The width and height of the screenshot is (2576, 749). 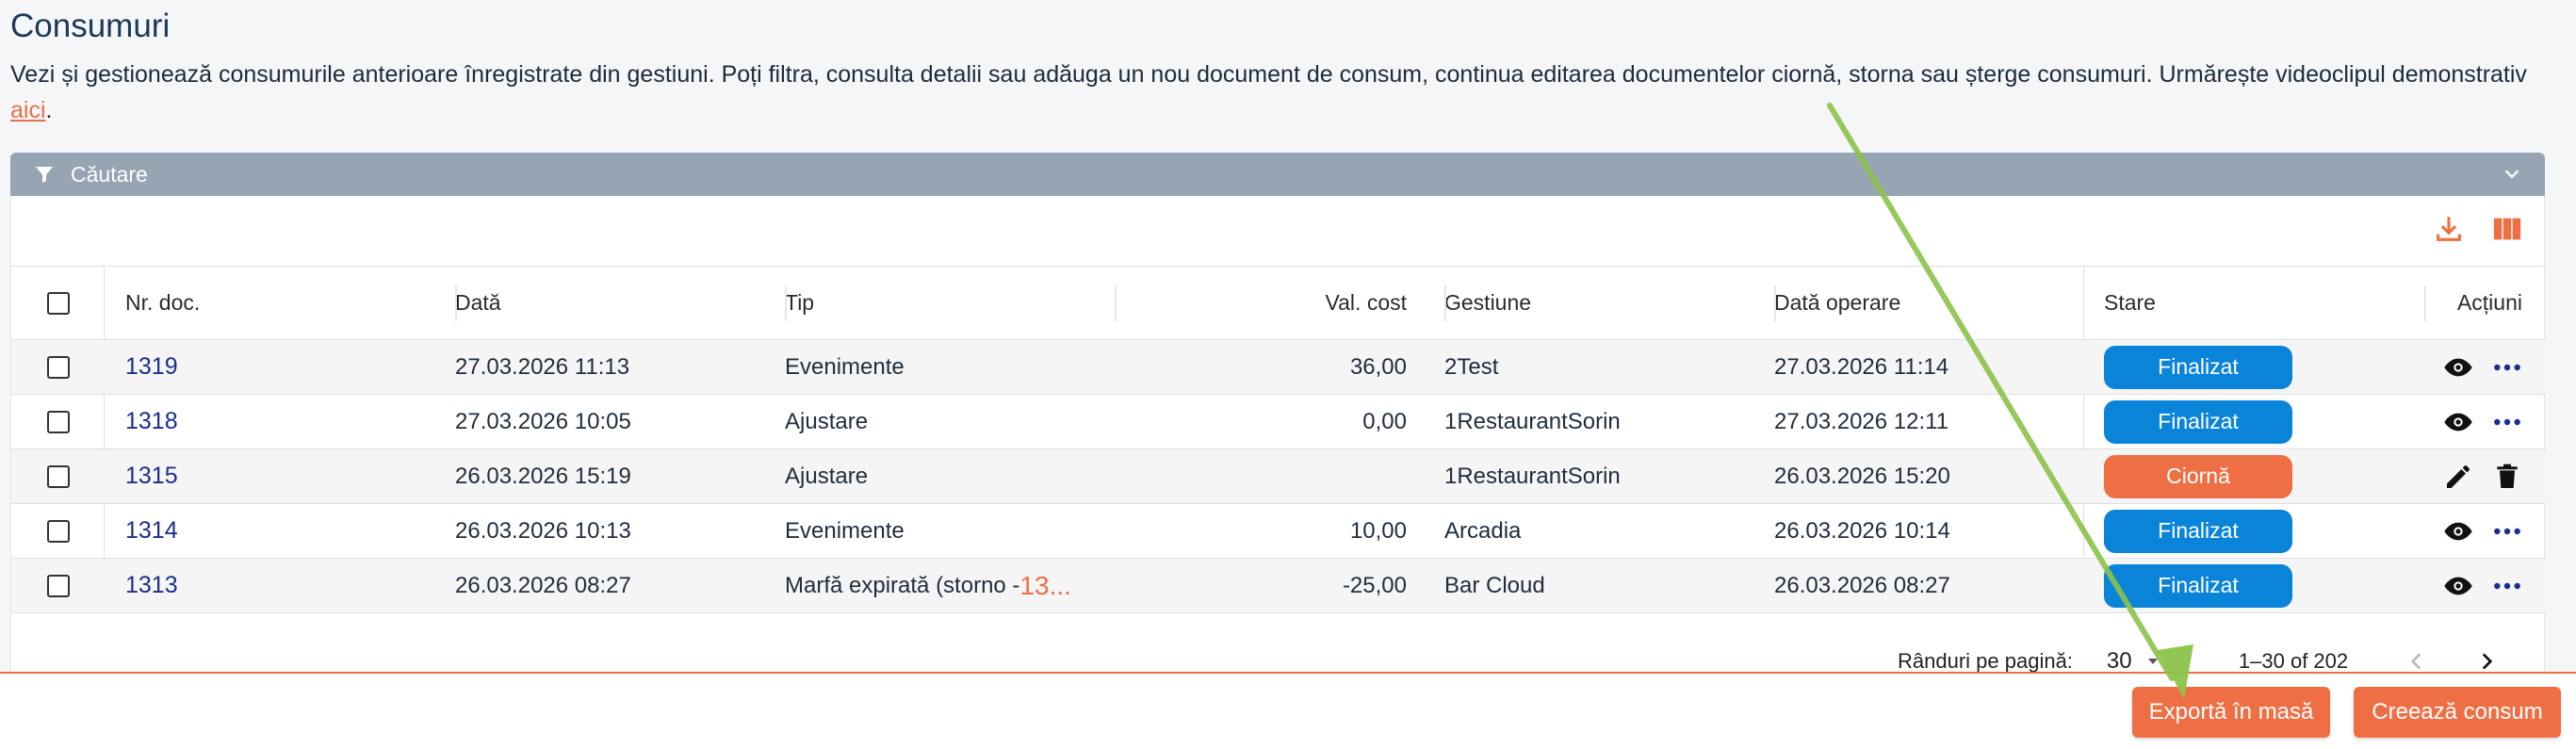 What do you see at coordinates (2417, 662) in the screenshot?
I see `prev-page-icon` at bounding box center [2417, 662].